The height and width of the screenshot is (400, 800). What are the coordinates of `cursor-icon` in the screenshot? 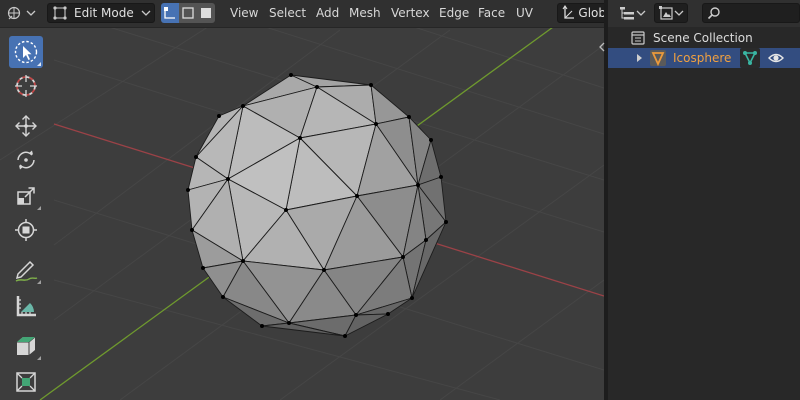 It's located at (26, 86).